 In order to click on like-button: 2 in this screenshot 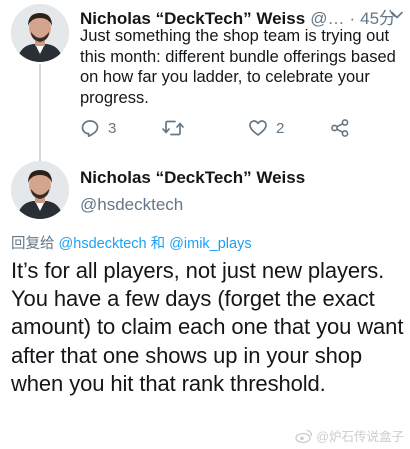, I will do `click(266, 128)`.